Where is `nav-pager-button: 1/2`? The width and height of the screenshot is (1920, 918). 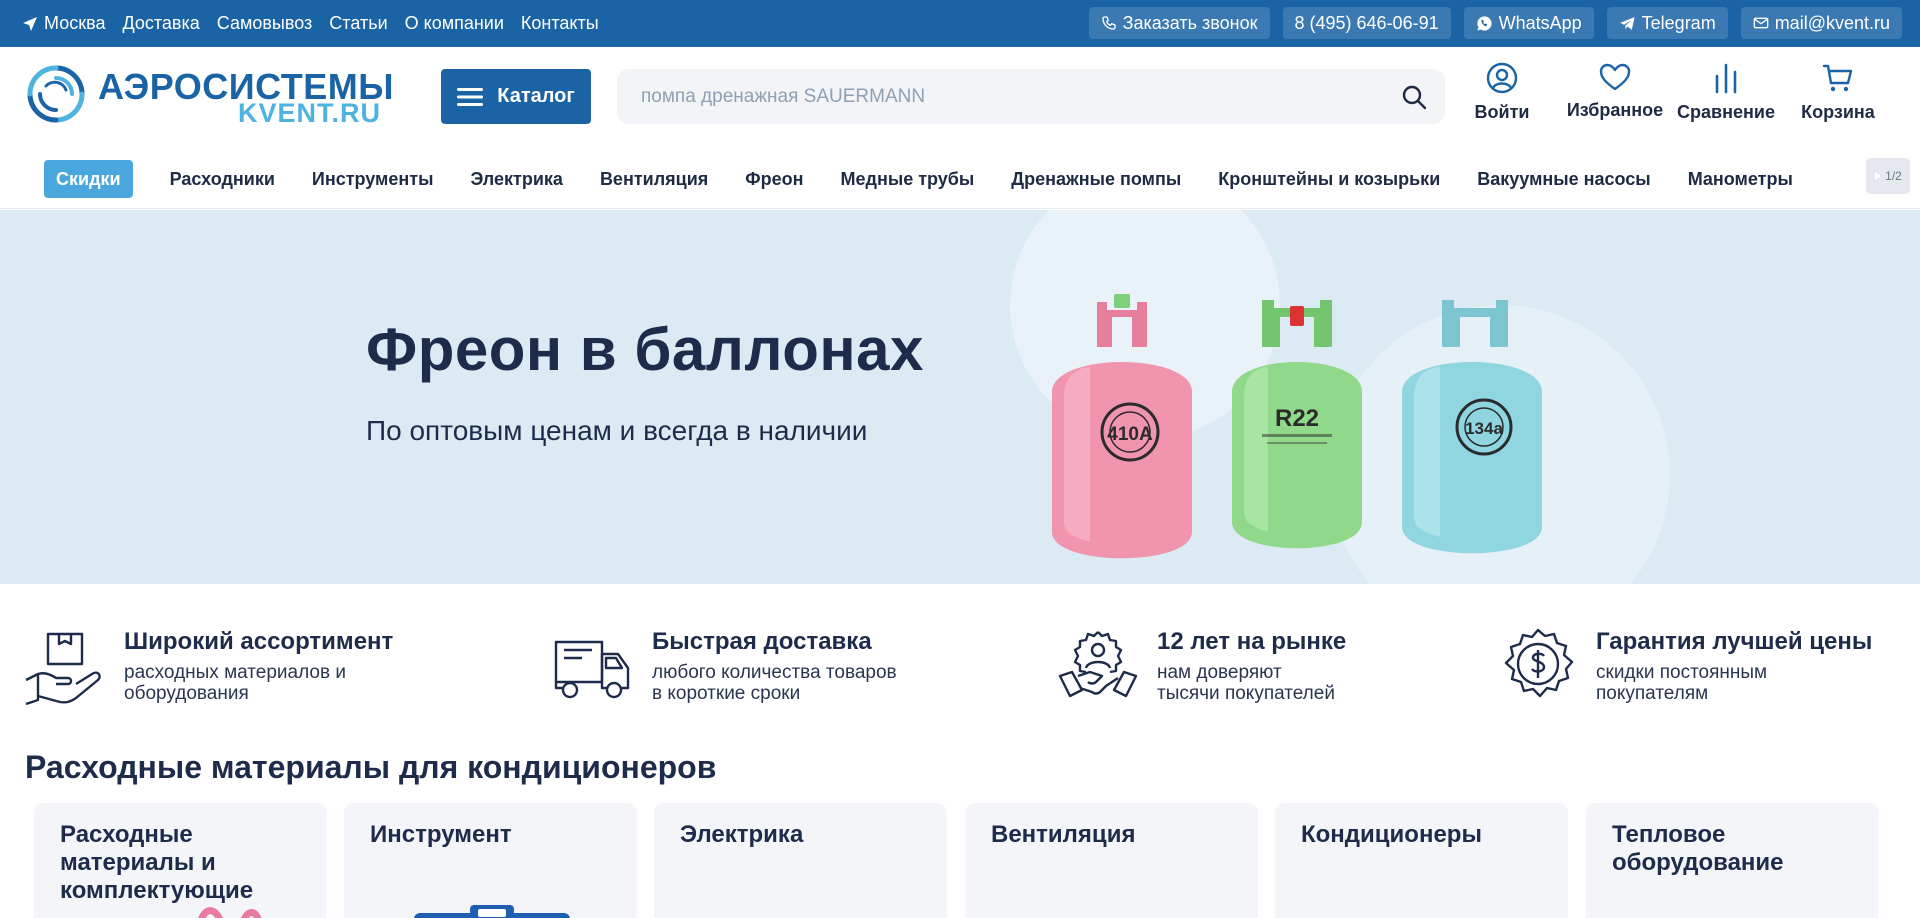 nav-pager-button: 1/2 is located at coordinates (1888, 176).